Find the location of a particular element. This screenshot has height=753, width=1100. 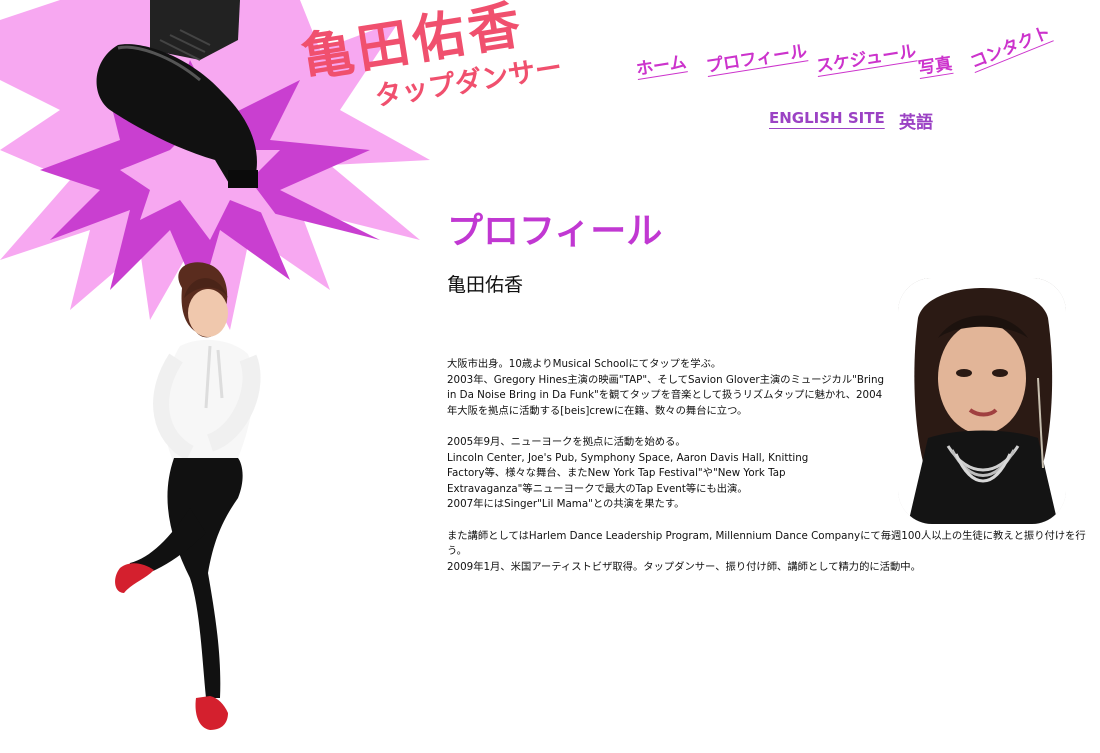

person-name: 亀田佑香 is located at coordinates (485, 285).